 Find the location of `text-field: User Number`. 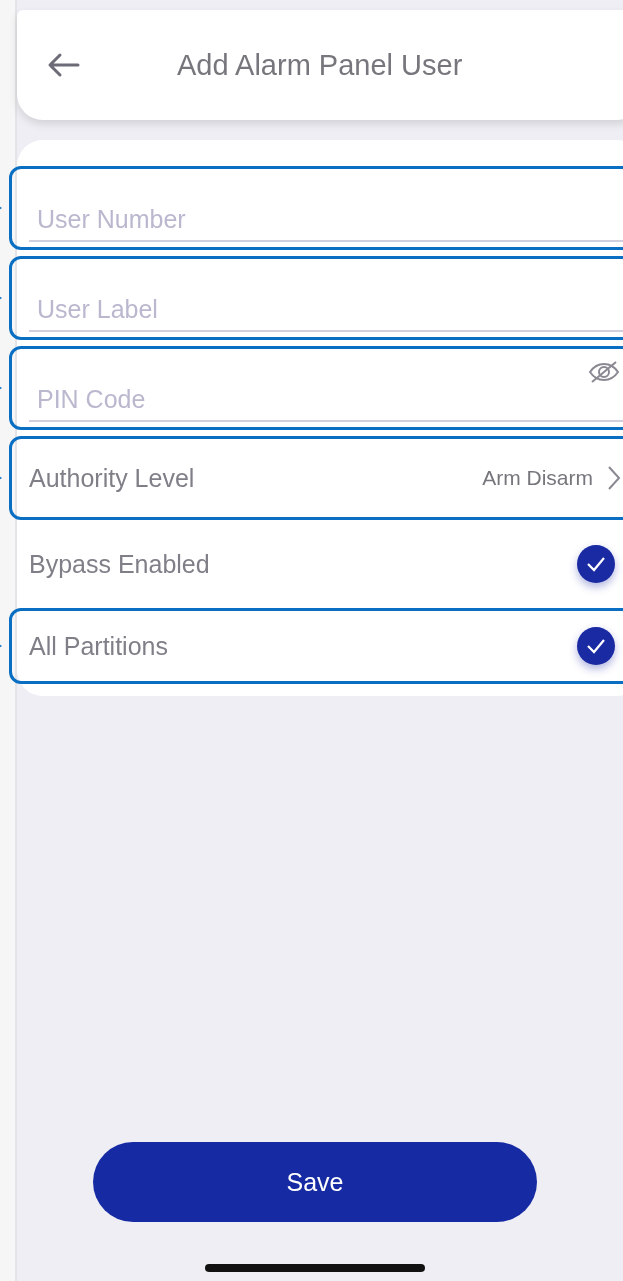

text-field: User Number is located at coordinates (326, 220).